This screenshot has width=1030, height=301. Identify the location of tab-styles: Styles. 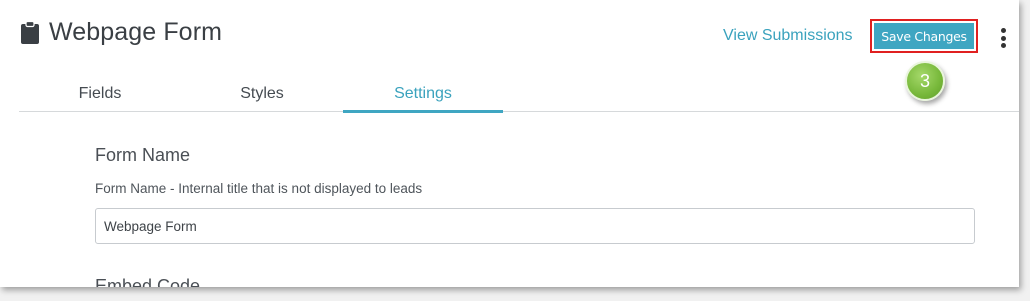
(262, 93).